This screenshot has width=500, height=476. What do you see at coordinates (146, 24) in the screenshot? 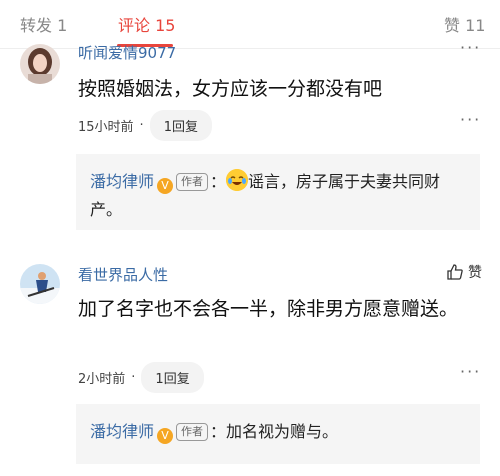
I see `tab-comment: 评论 15` at bounding box center [146, 24].